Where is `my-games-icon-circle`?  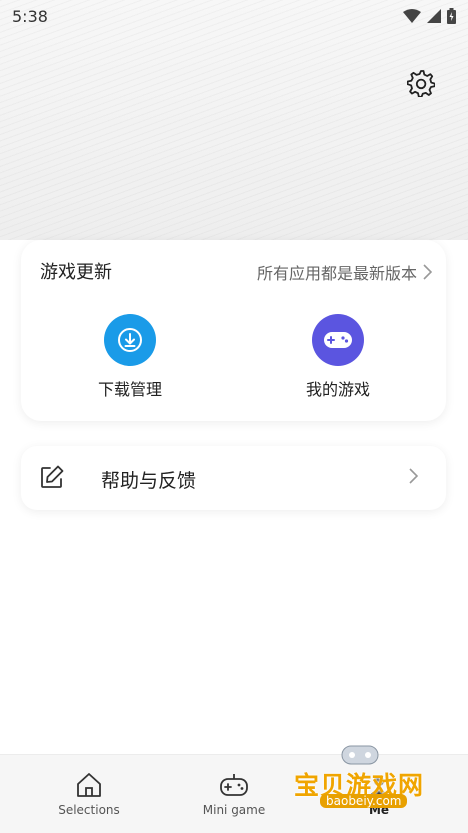 my-games-icon-circle is located at coordinates (338, 340).